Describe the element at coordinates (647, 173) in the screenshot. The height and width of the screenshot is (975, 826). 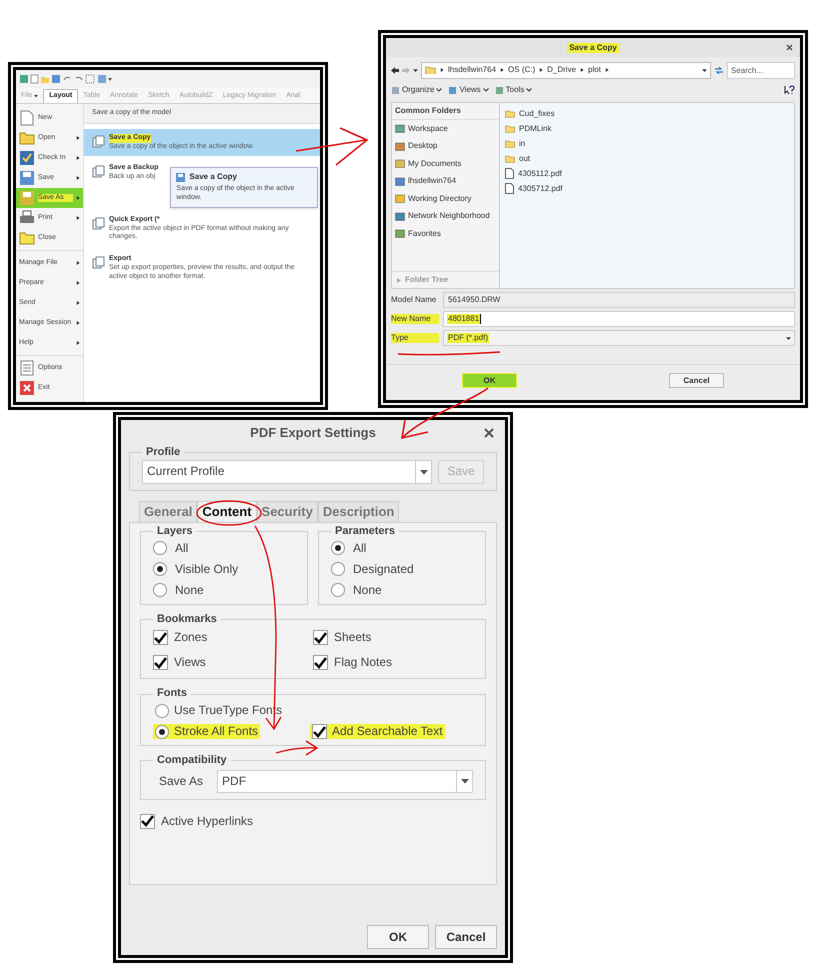
I see `file-list-item: 4305112.pdf` at that location.